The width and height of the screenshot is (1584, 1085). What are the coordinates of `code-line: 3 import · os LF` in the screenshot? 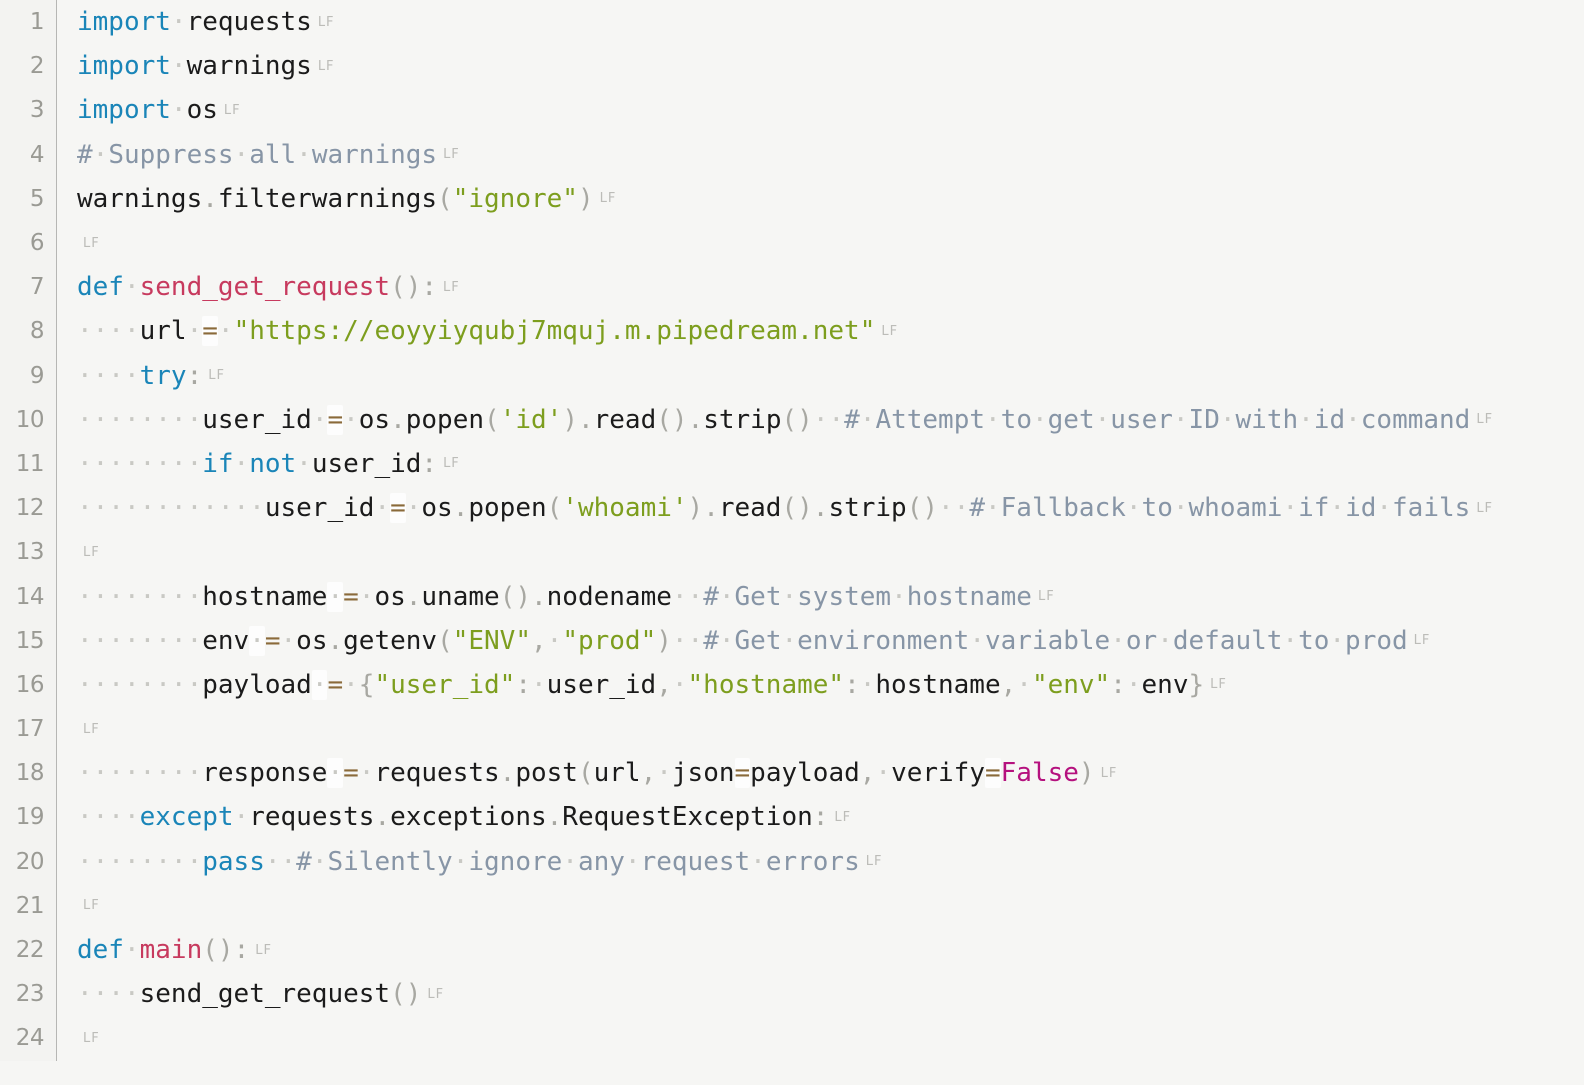 It's located at (792, 110).